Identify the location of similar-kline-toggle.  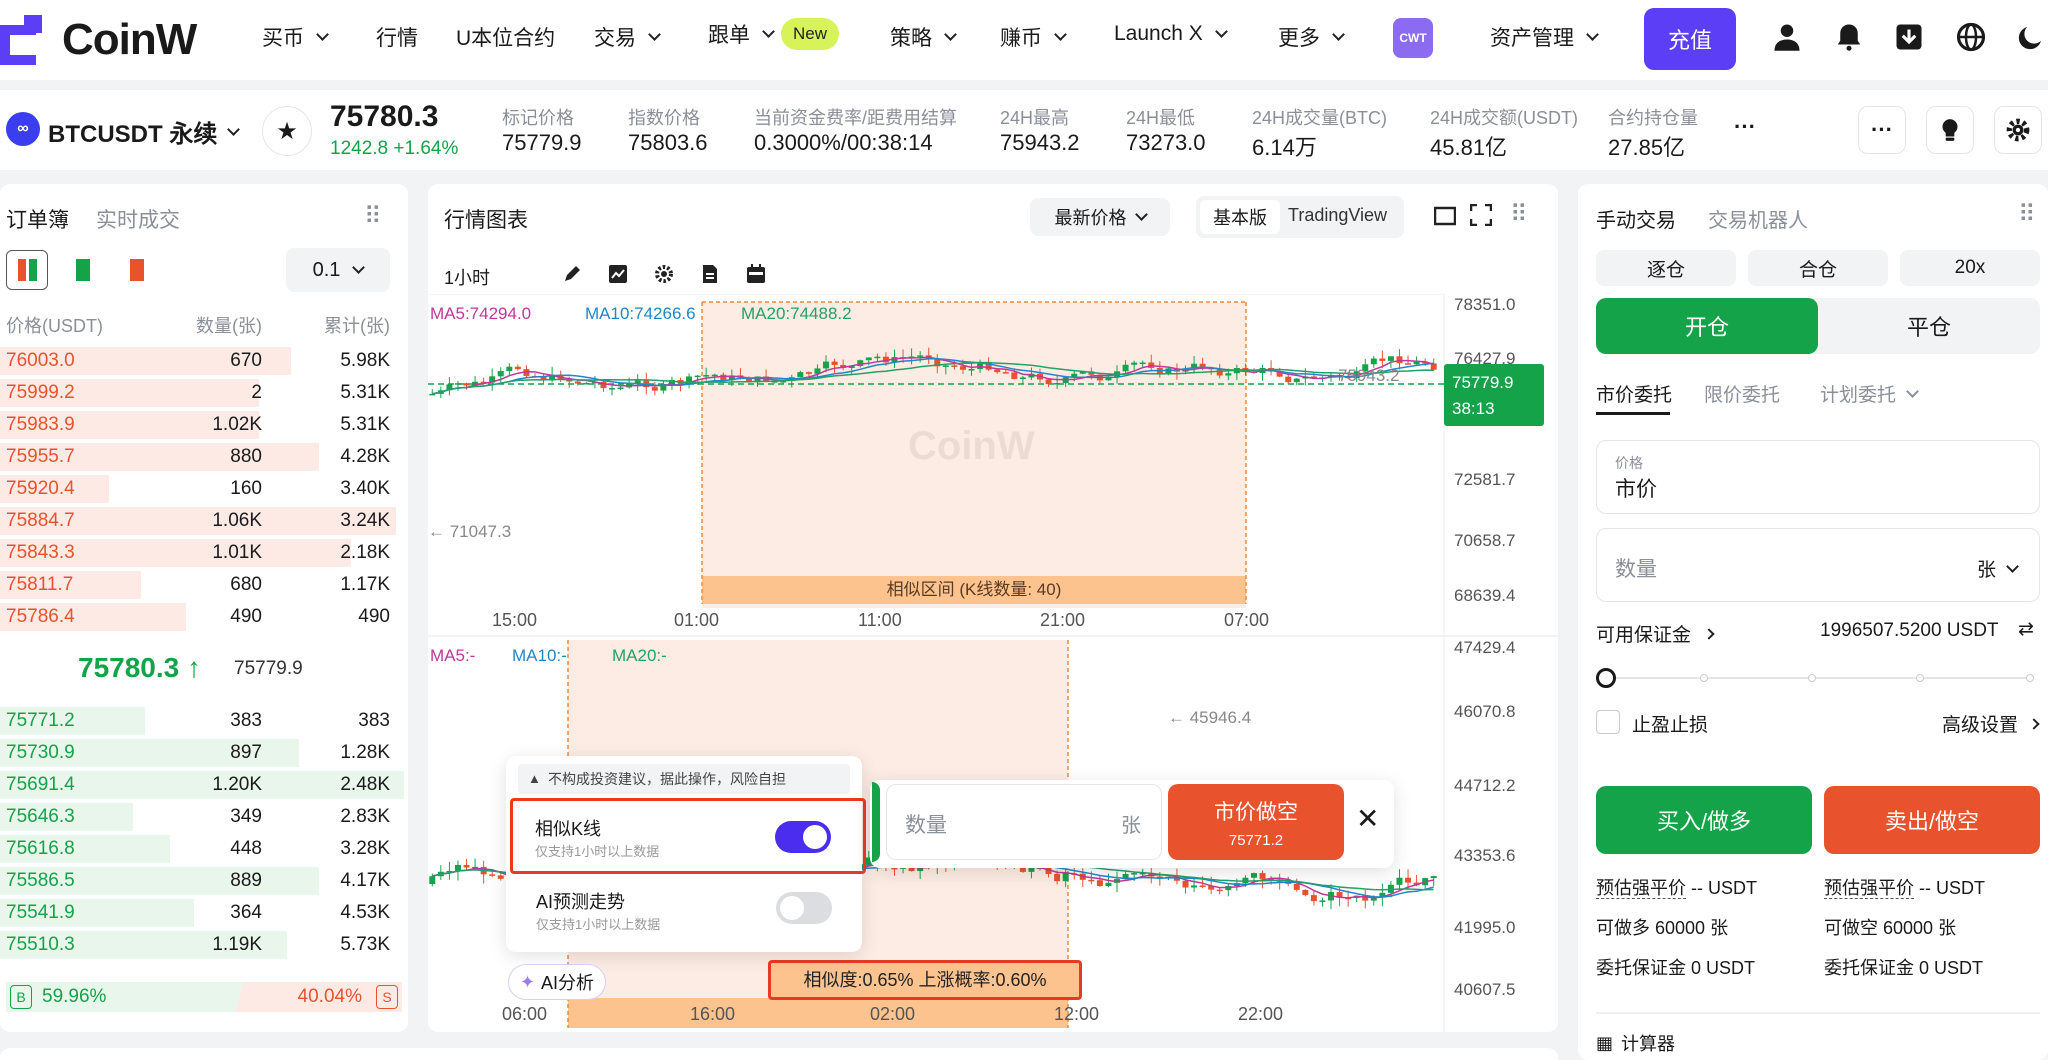
(803, 837).